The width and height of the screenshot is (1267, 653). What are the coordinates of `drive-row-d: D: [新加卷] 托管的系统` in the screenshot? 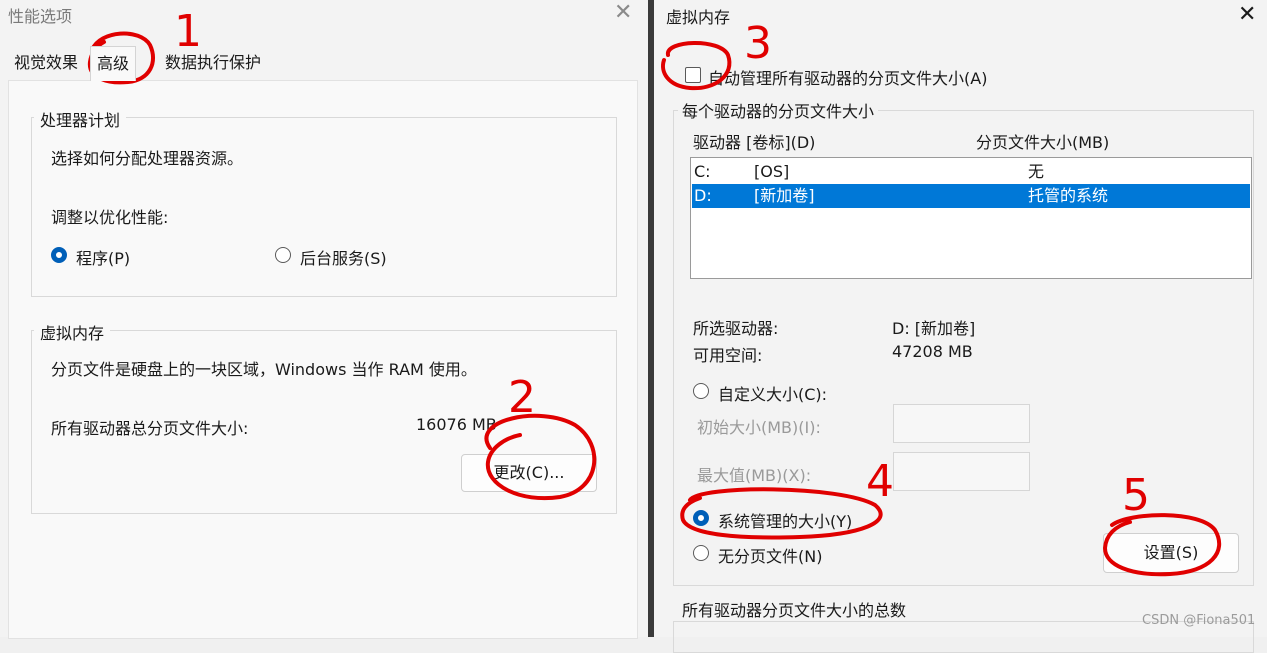 It's located at (971, 196).